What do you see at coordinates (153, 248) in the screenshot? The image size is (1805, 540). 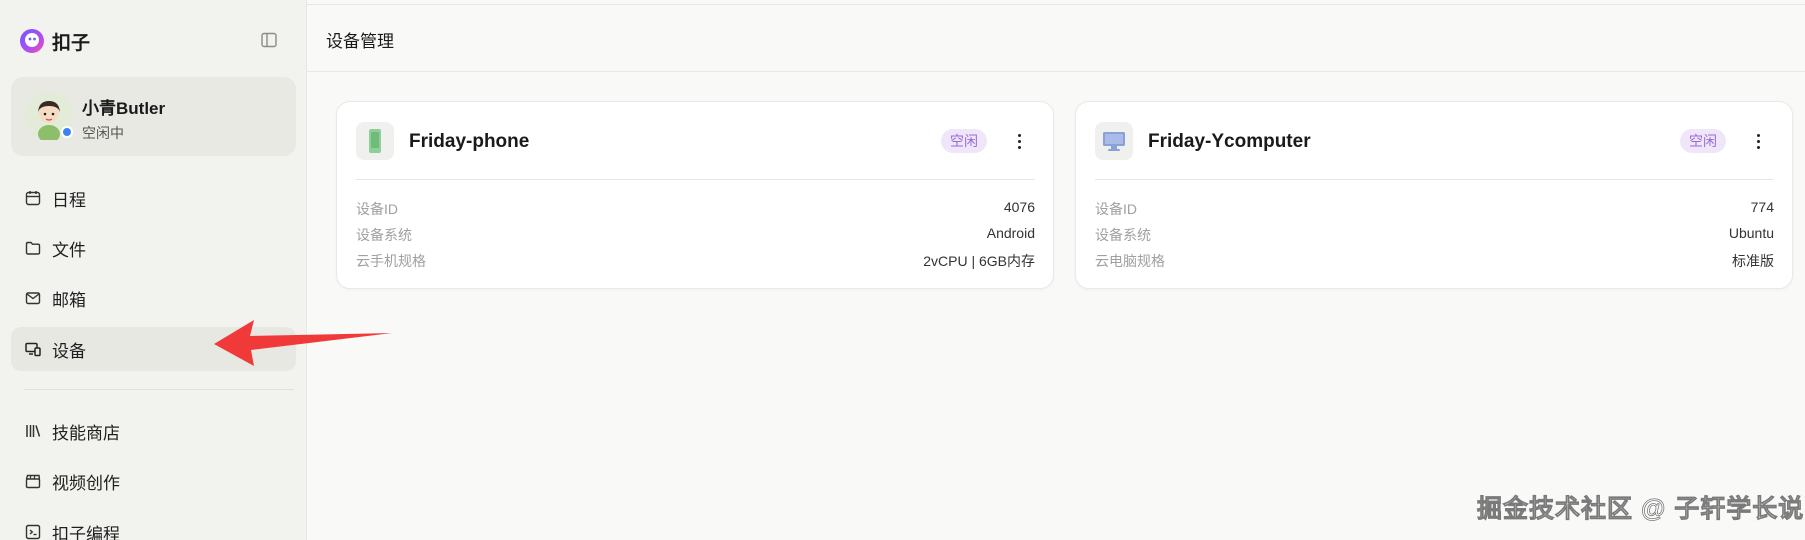 I see `sidebar-item-files: 文件` at bounding box center [153, 248].